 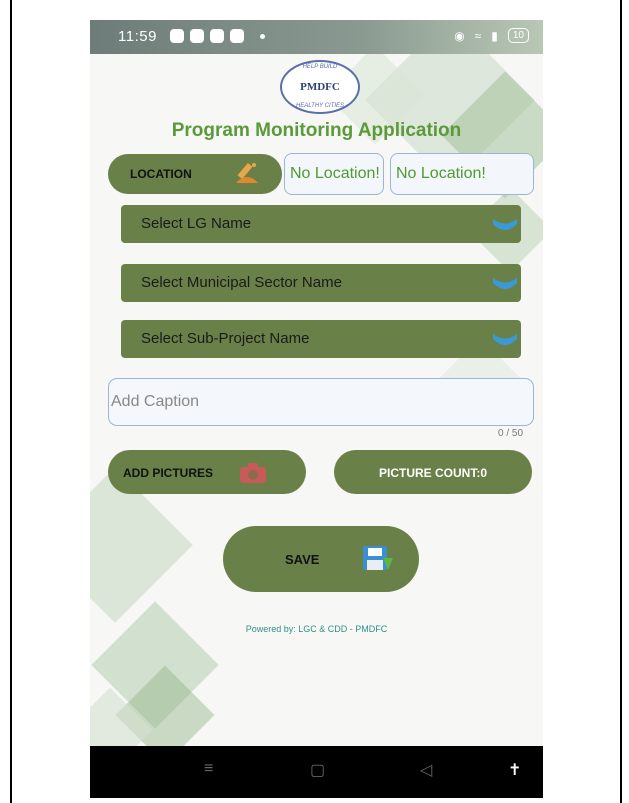 I want to click on lg-name-dropdown: Select LG Name, so click(x=321, y=224).